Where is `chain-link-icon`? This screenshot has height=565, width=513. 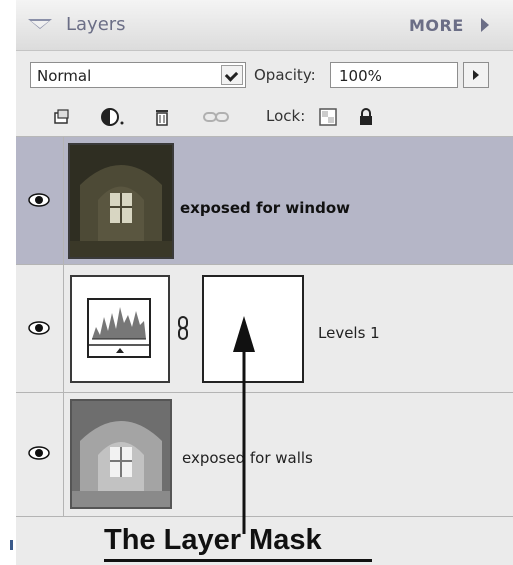
chain-link-icon is located at coordinates (183, 328).